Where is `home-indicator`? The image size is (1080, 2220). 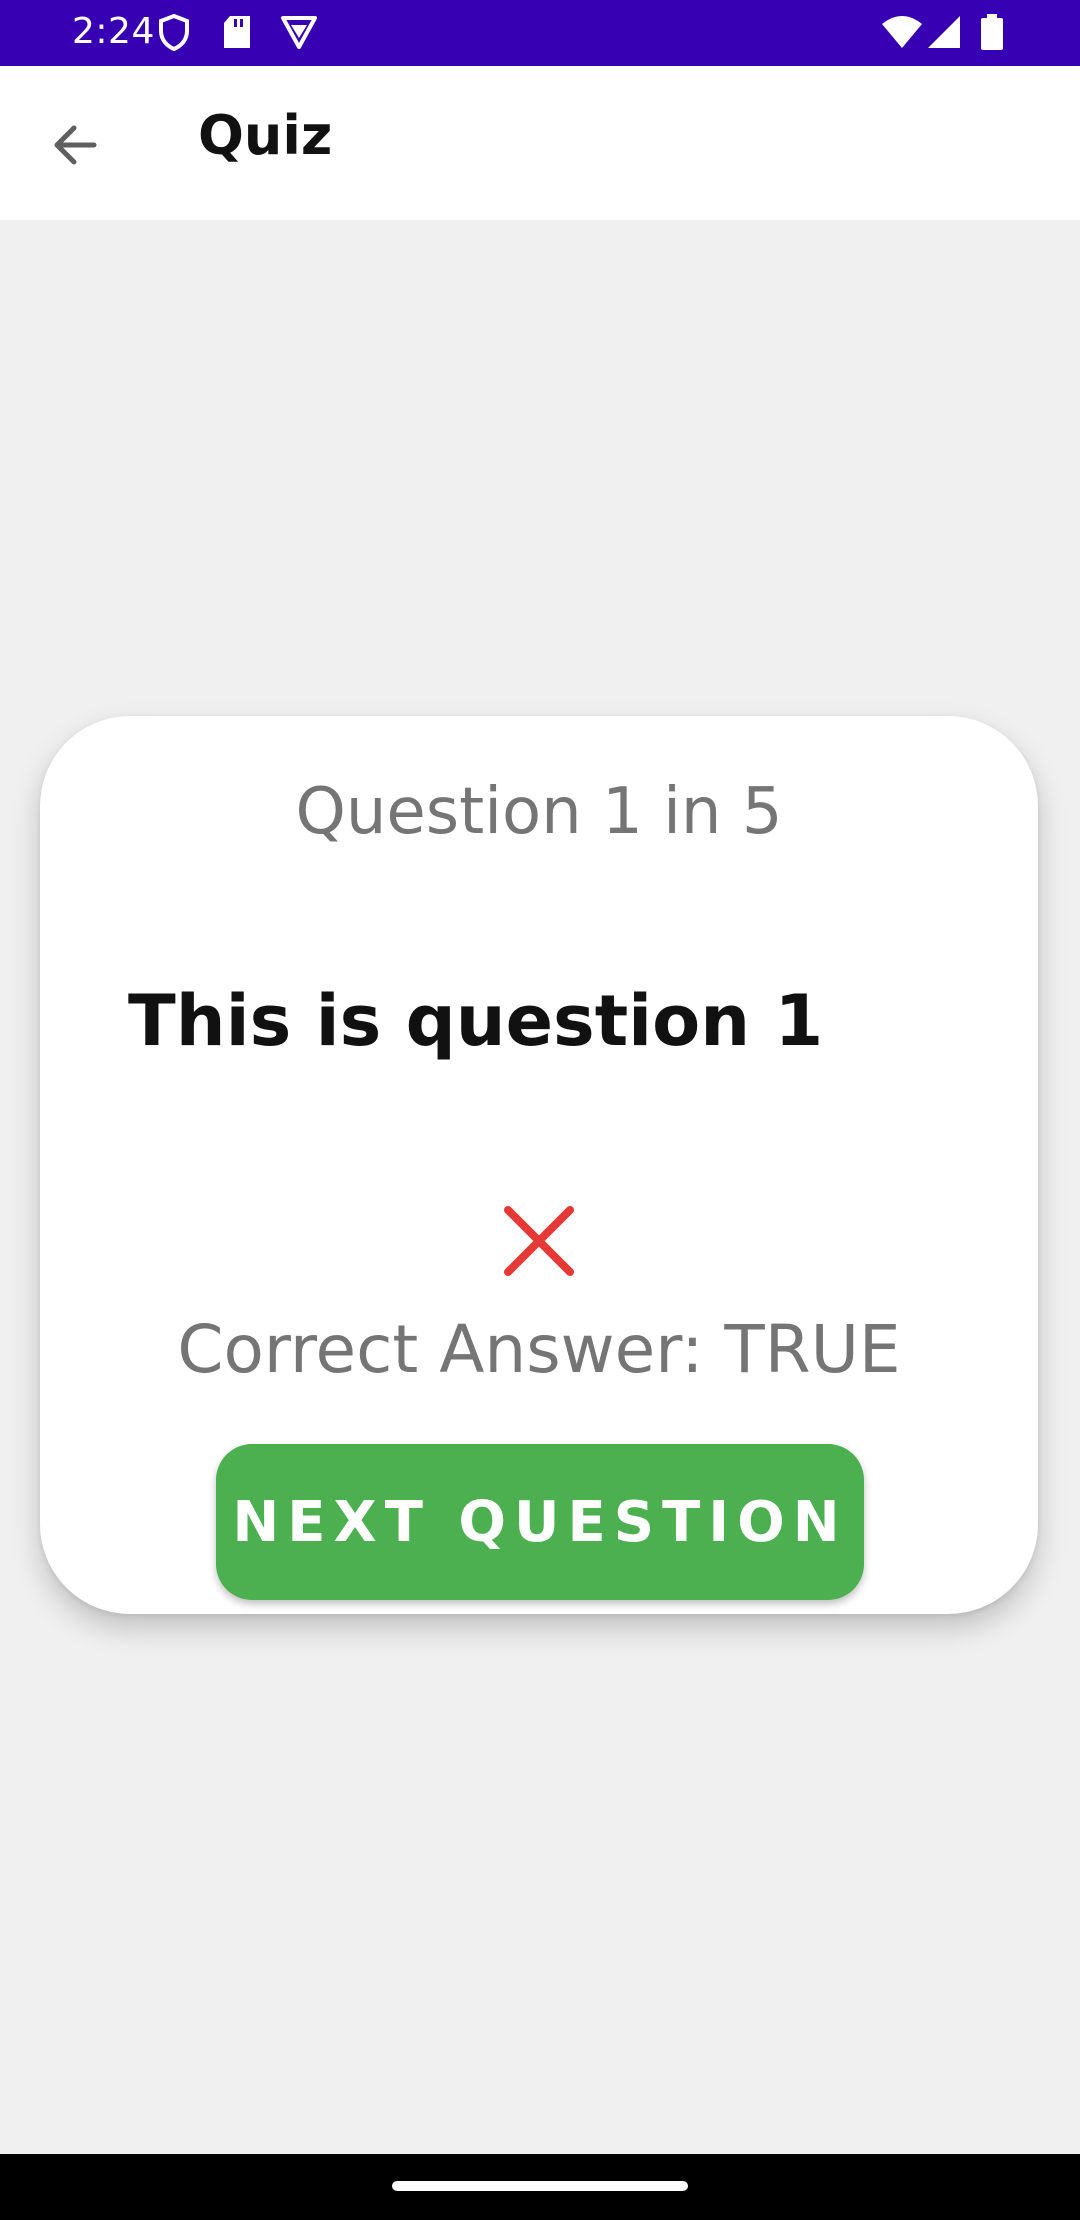 home-indicator is located at coordinates (540, 2186).